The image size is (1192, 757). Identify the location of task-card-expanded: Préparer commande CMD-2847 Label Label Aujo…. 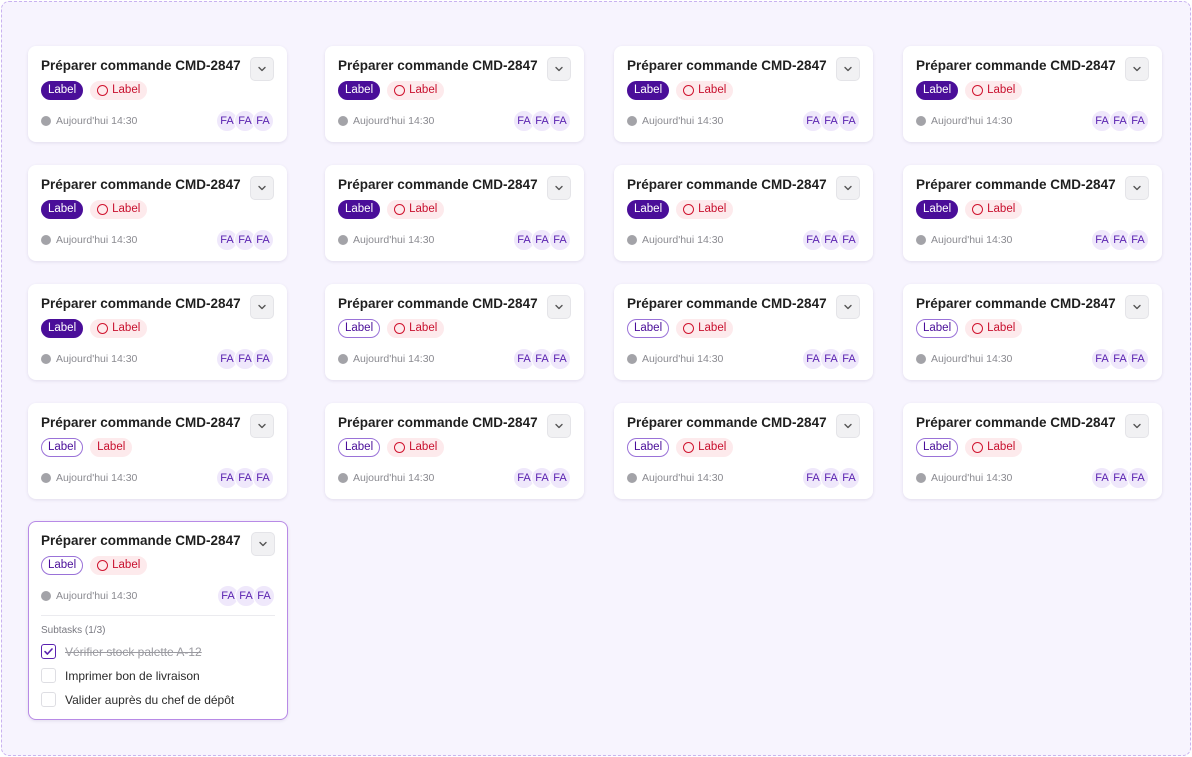
(158, 620).